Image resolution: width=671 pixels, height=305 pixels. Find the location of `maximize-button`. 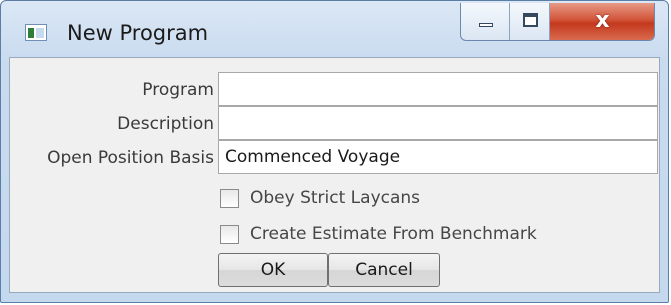

maximize-button is located at coordinates (530, 21).